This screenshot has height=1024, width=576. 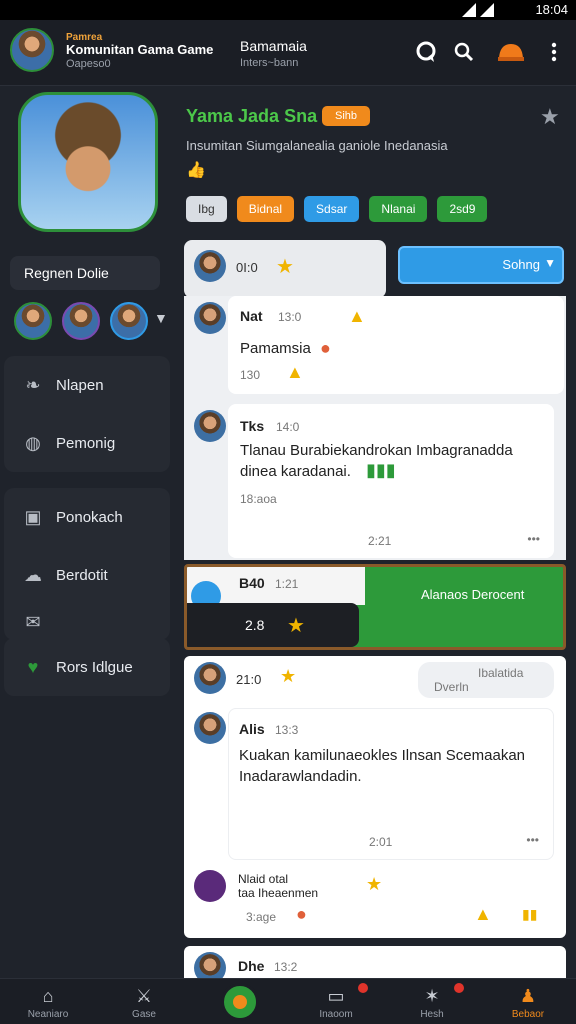 I want to click on sidebar-item-ponokach: ▣ Ponokach, so click(x=87, y=517).